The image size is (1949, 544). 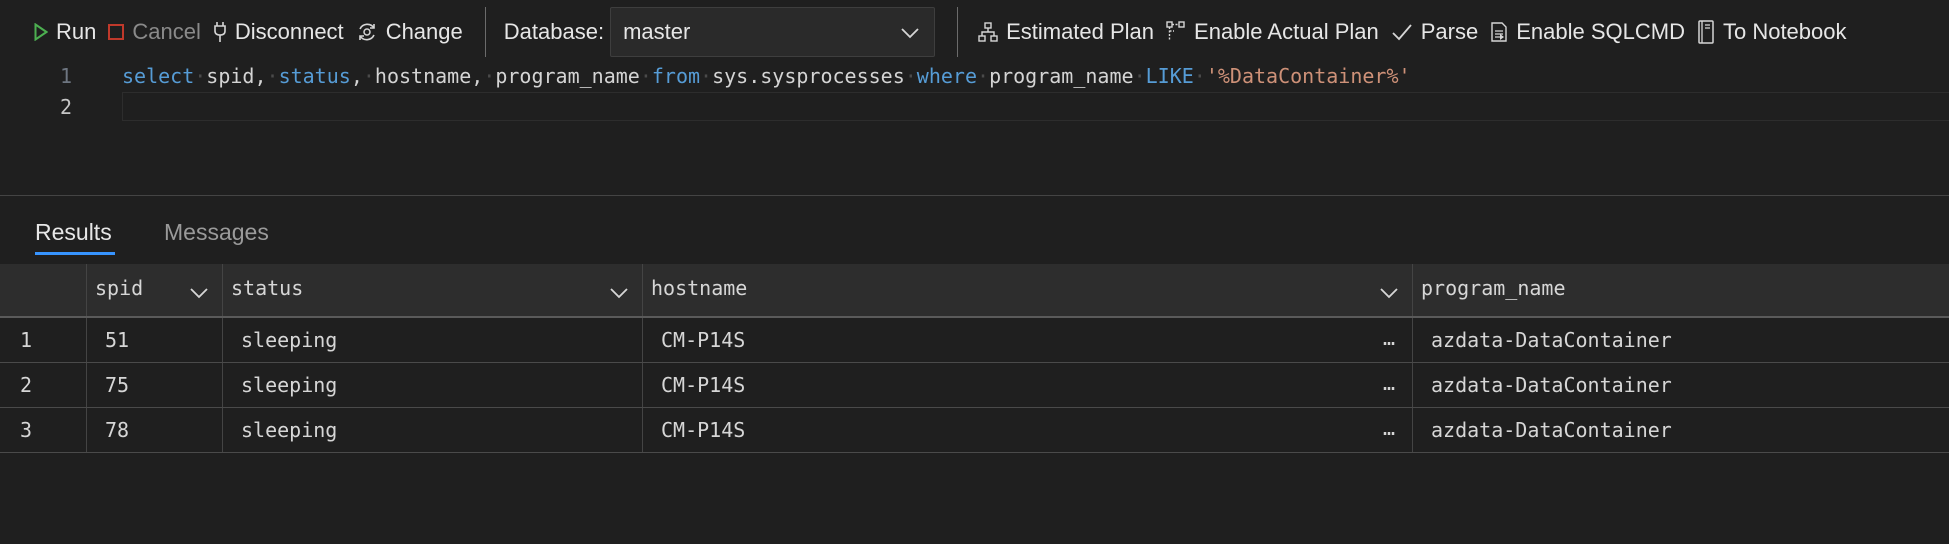 What do you see at coordinates (1402, 32) in the screenshot?
I see `checkmark-icon` at bounding box center [1402, 32].